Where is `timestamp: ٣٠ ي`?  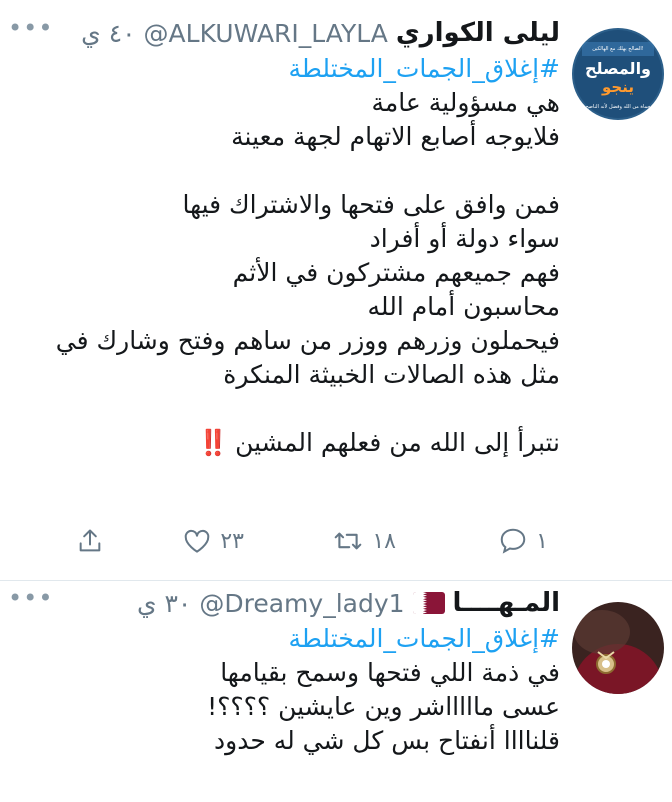 timestamp: ٣٠ ي is located at coordinates (164, 603).